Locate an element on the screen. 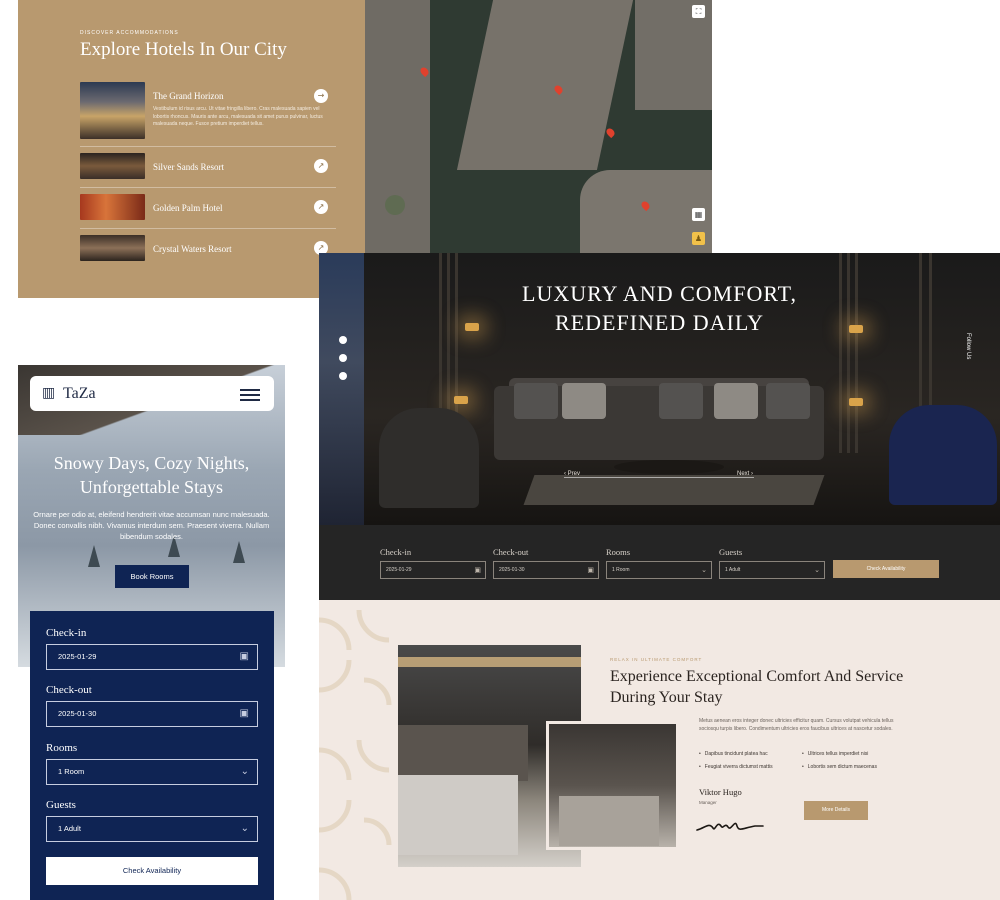 The width and height of the screenshot is (1000, 900). mobile-navbar: ▥ TaZa is located at coordinates (152, 393).